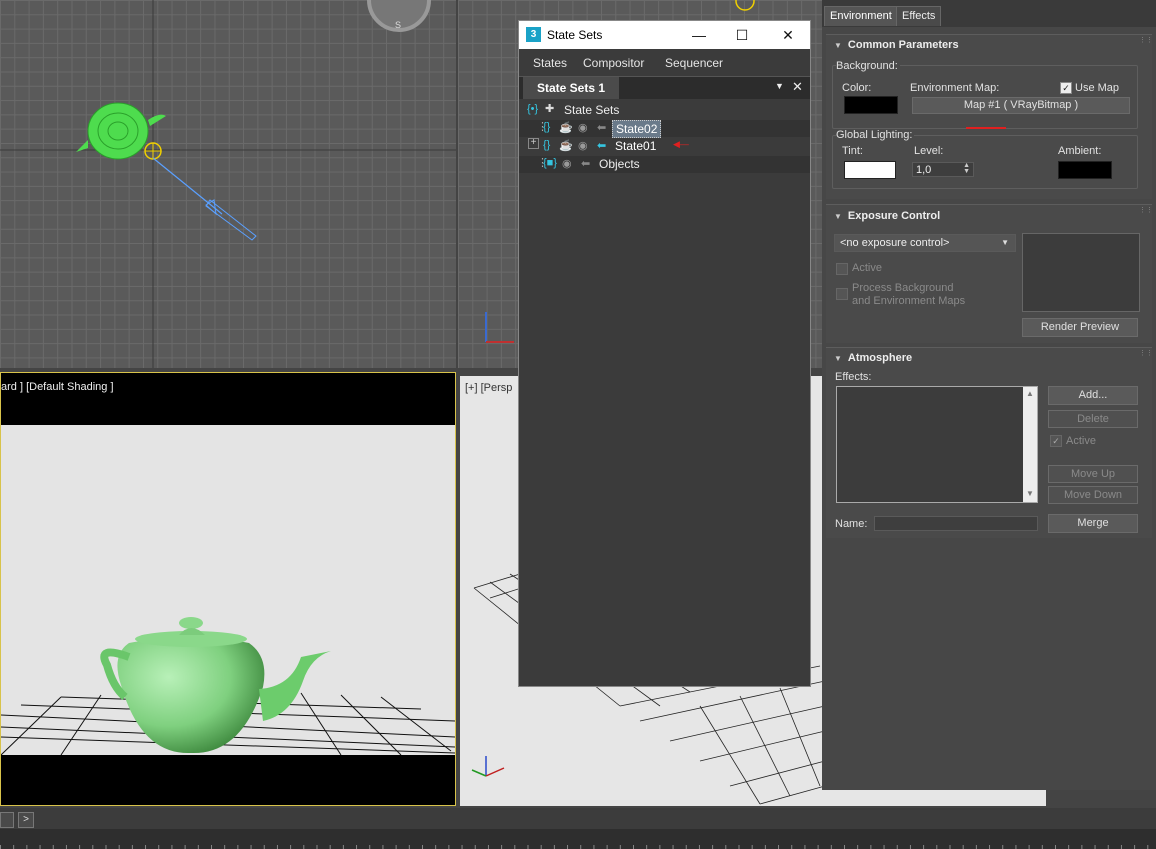 This screenshot has width=1156, height=849. Describe the element at coordinates (909, 301) in the screenshot. I see `process-bg-label-2: and Environment Maps` at that location.